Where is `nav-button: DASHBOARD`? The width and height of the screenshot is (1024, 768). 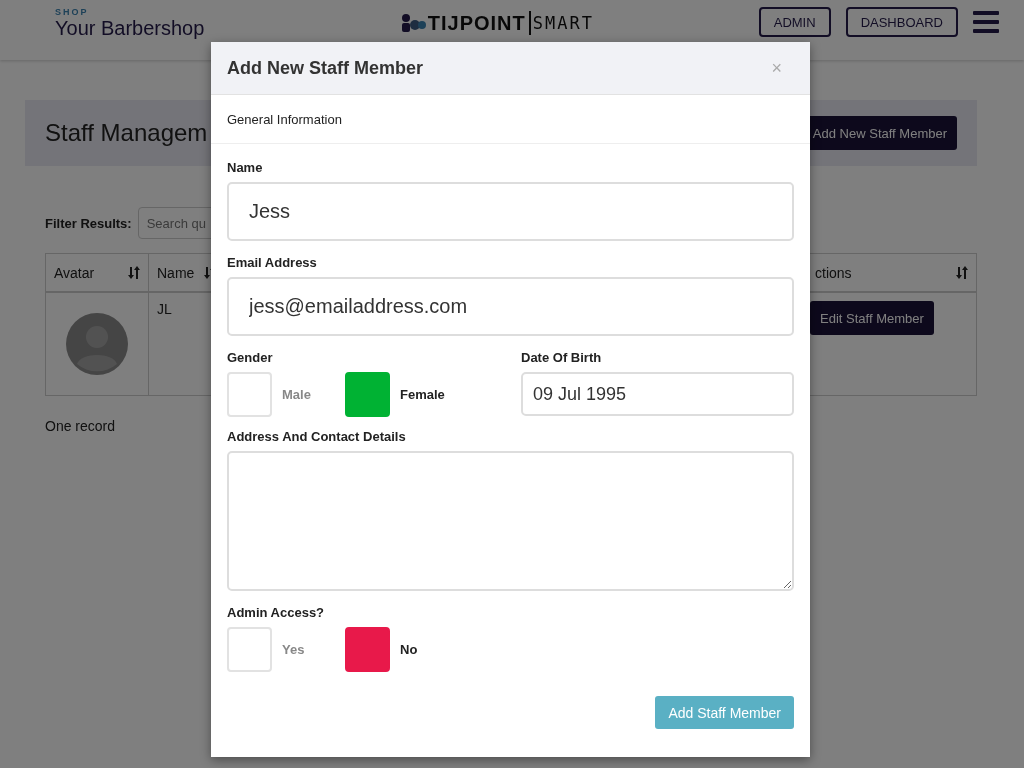 nav-button: DASHBOARD is located at coordinates (901, 22).